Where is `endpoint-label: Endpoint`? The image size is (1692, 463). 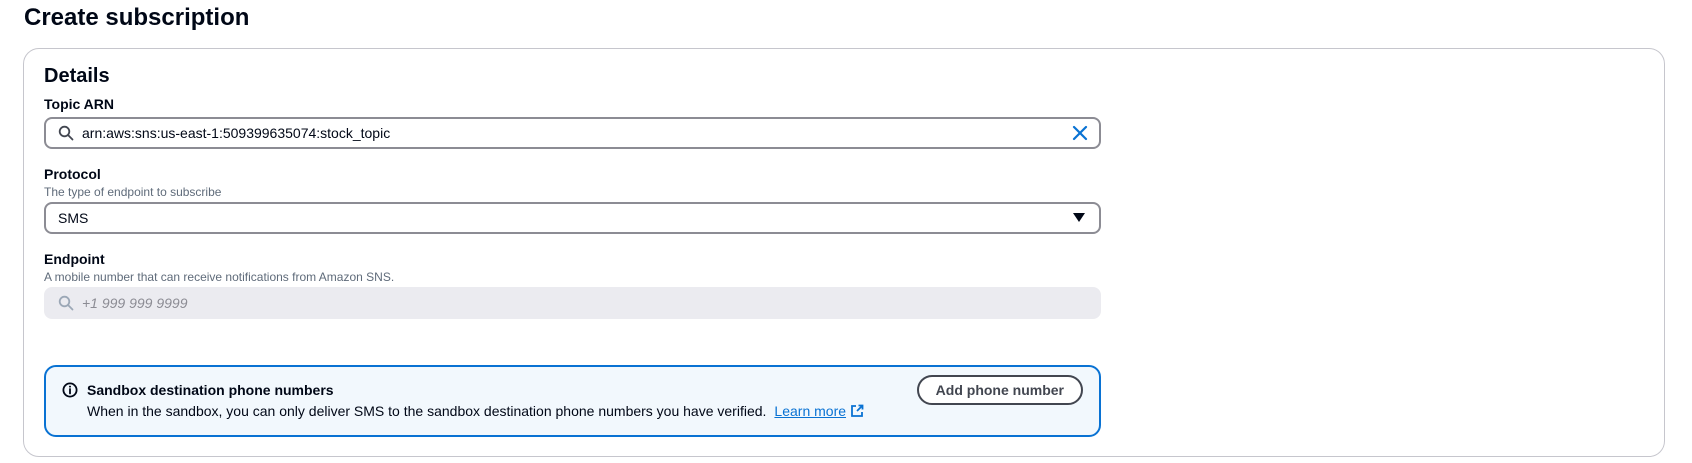
endpoint-label: Endpoint is located at coordinates (74, 259).